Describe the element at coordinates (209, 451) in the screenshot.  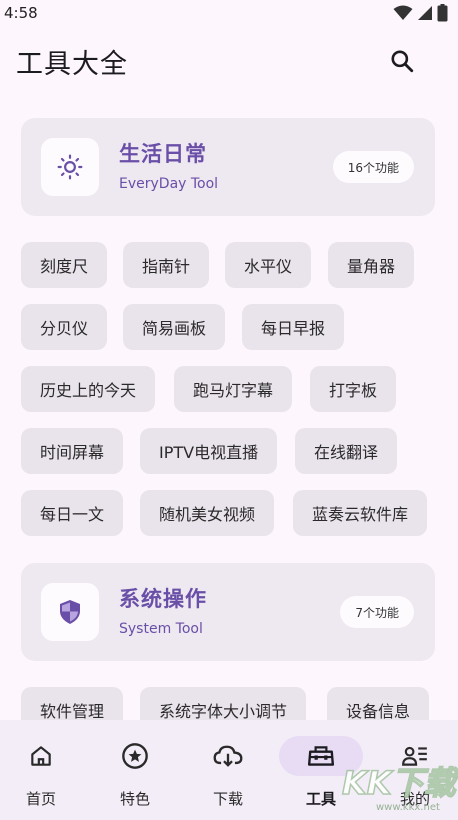
I see `tool-chip-iptv: IPTV电视直播` at that location.